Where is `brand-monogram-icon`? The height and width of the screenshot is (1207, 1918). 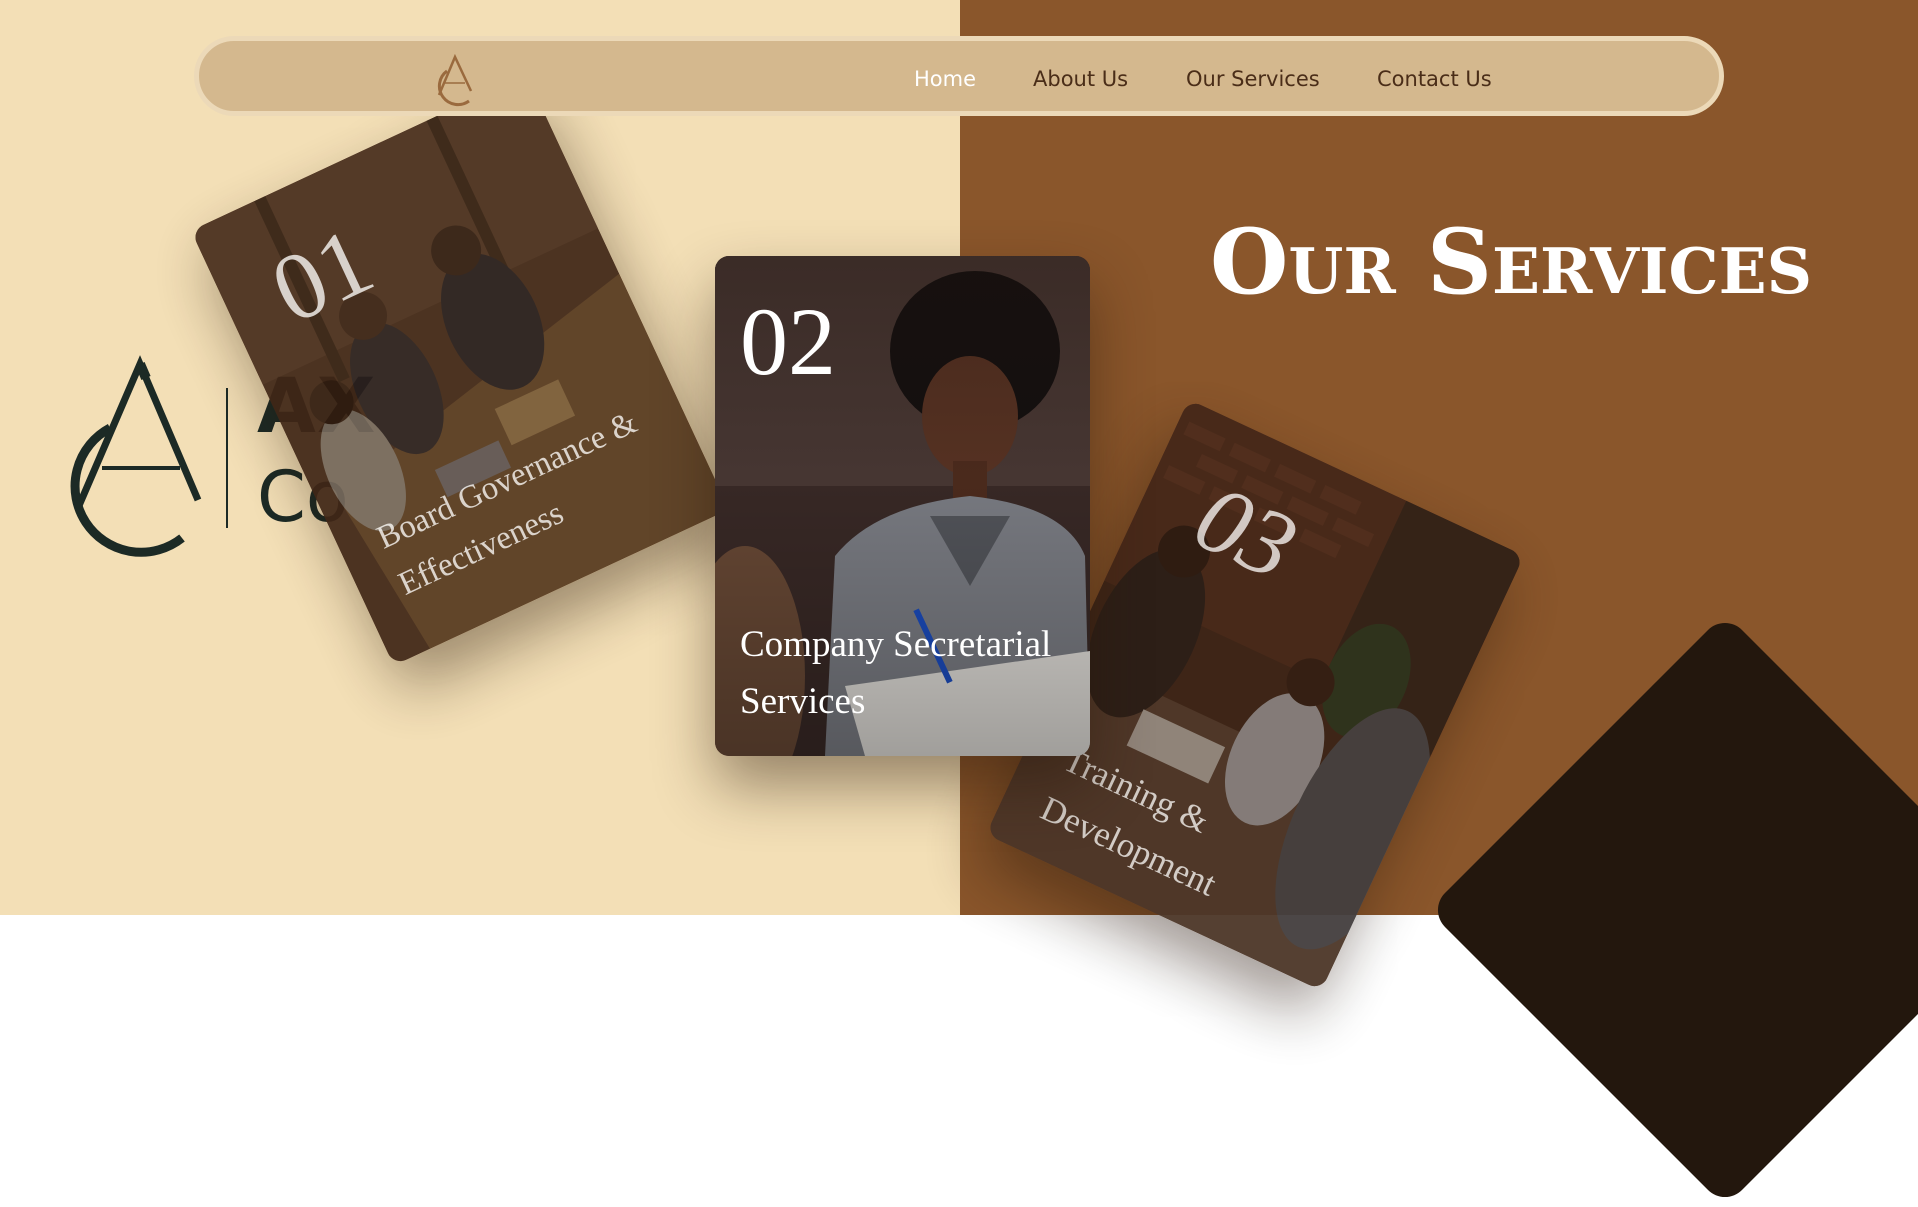
brand-monogram-icon is located at coordinates (136, 456).